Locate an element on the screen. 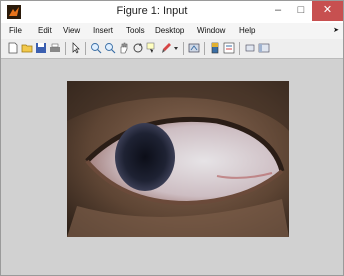 This screenshot has width=344, height=276. pan-icon is located at coordinates (124, 48).